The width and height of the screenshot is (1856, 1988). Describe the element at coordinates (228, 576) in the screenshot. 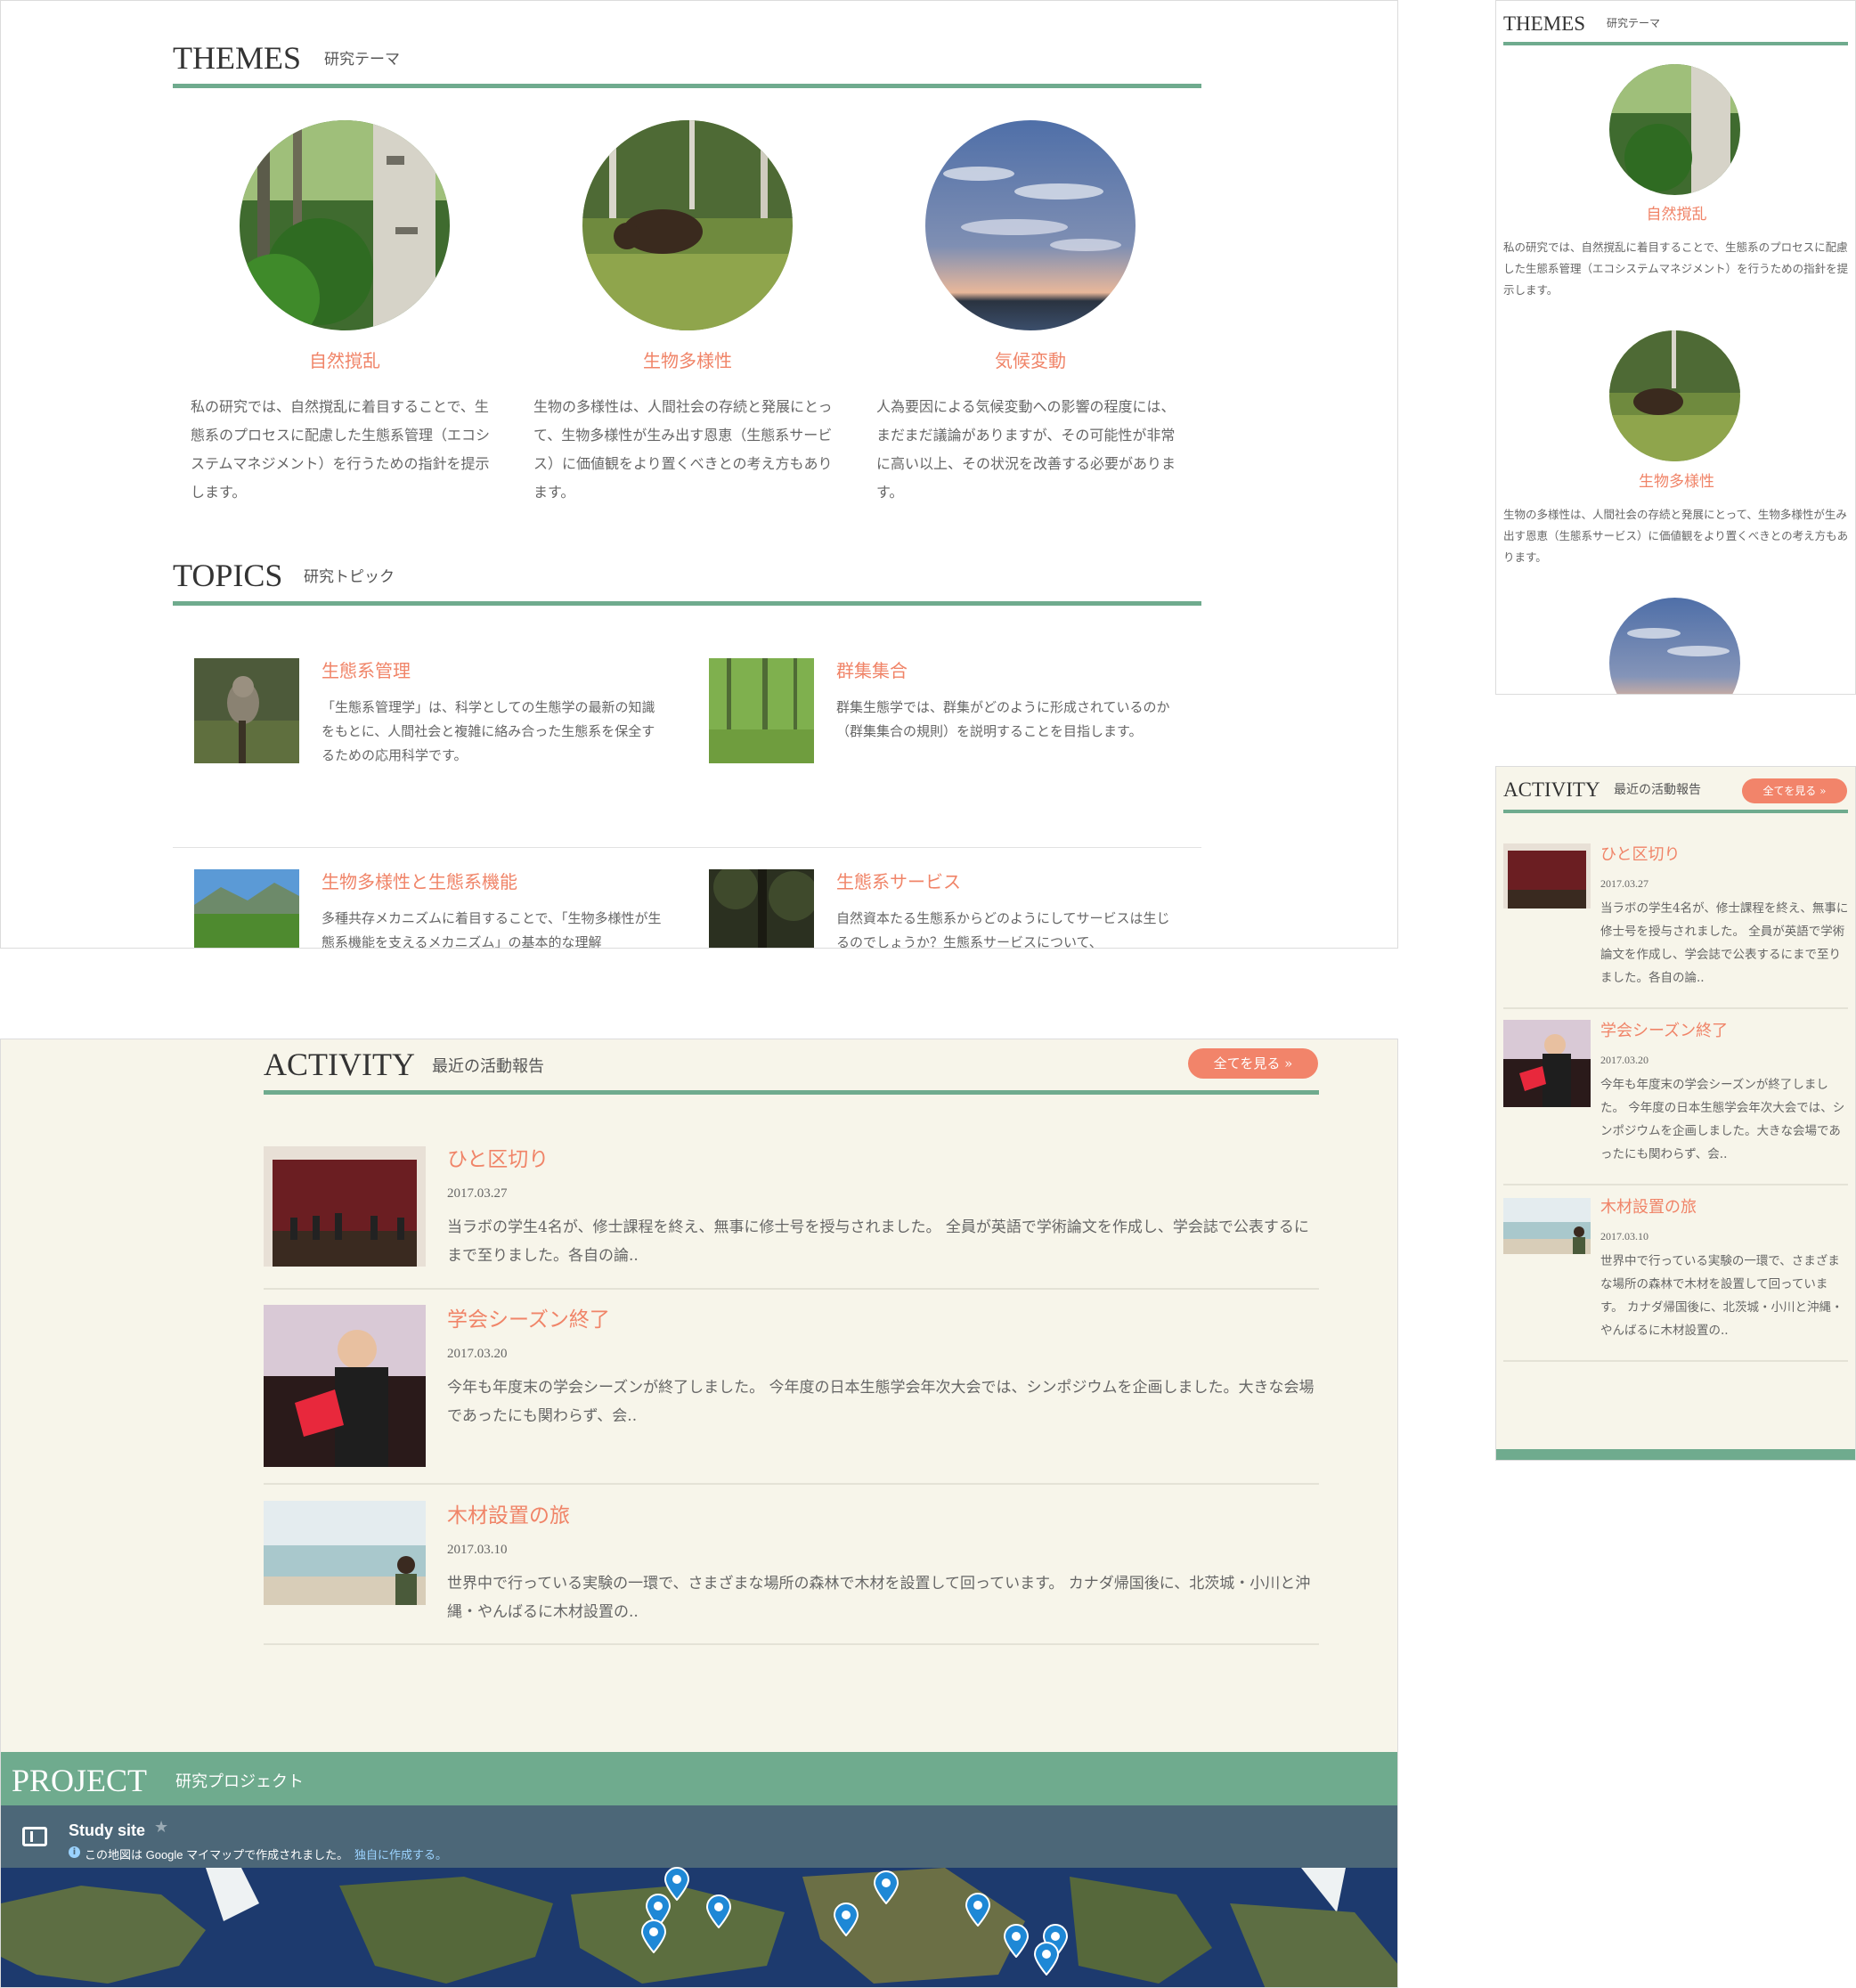

I see `topics-heading: TOPICS` at that location.